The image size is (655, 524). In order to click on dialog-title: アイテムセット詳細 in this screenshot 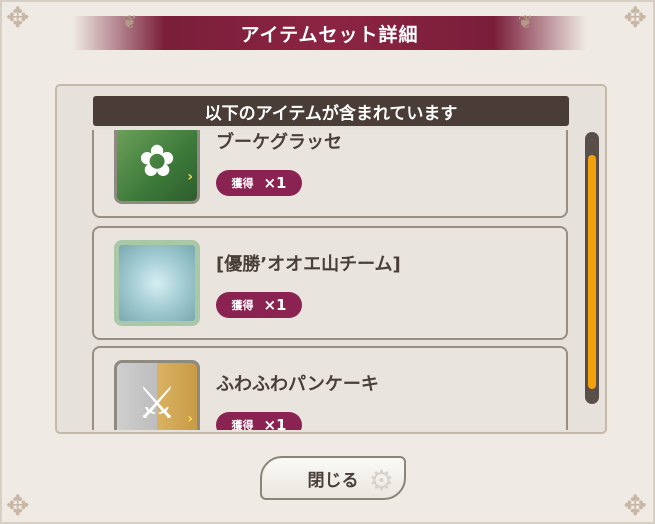, I will do `click(329, 34)`.